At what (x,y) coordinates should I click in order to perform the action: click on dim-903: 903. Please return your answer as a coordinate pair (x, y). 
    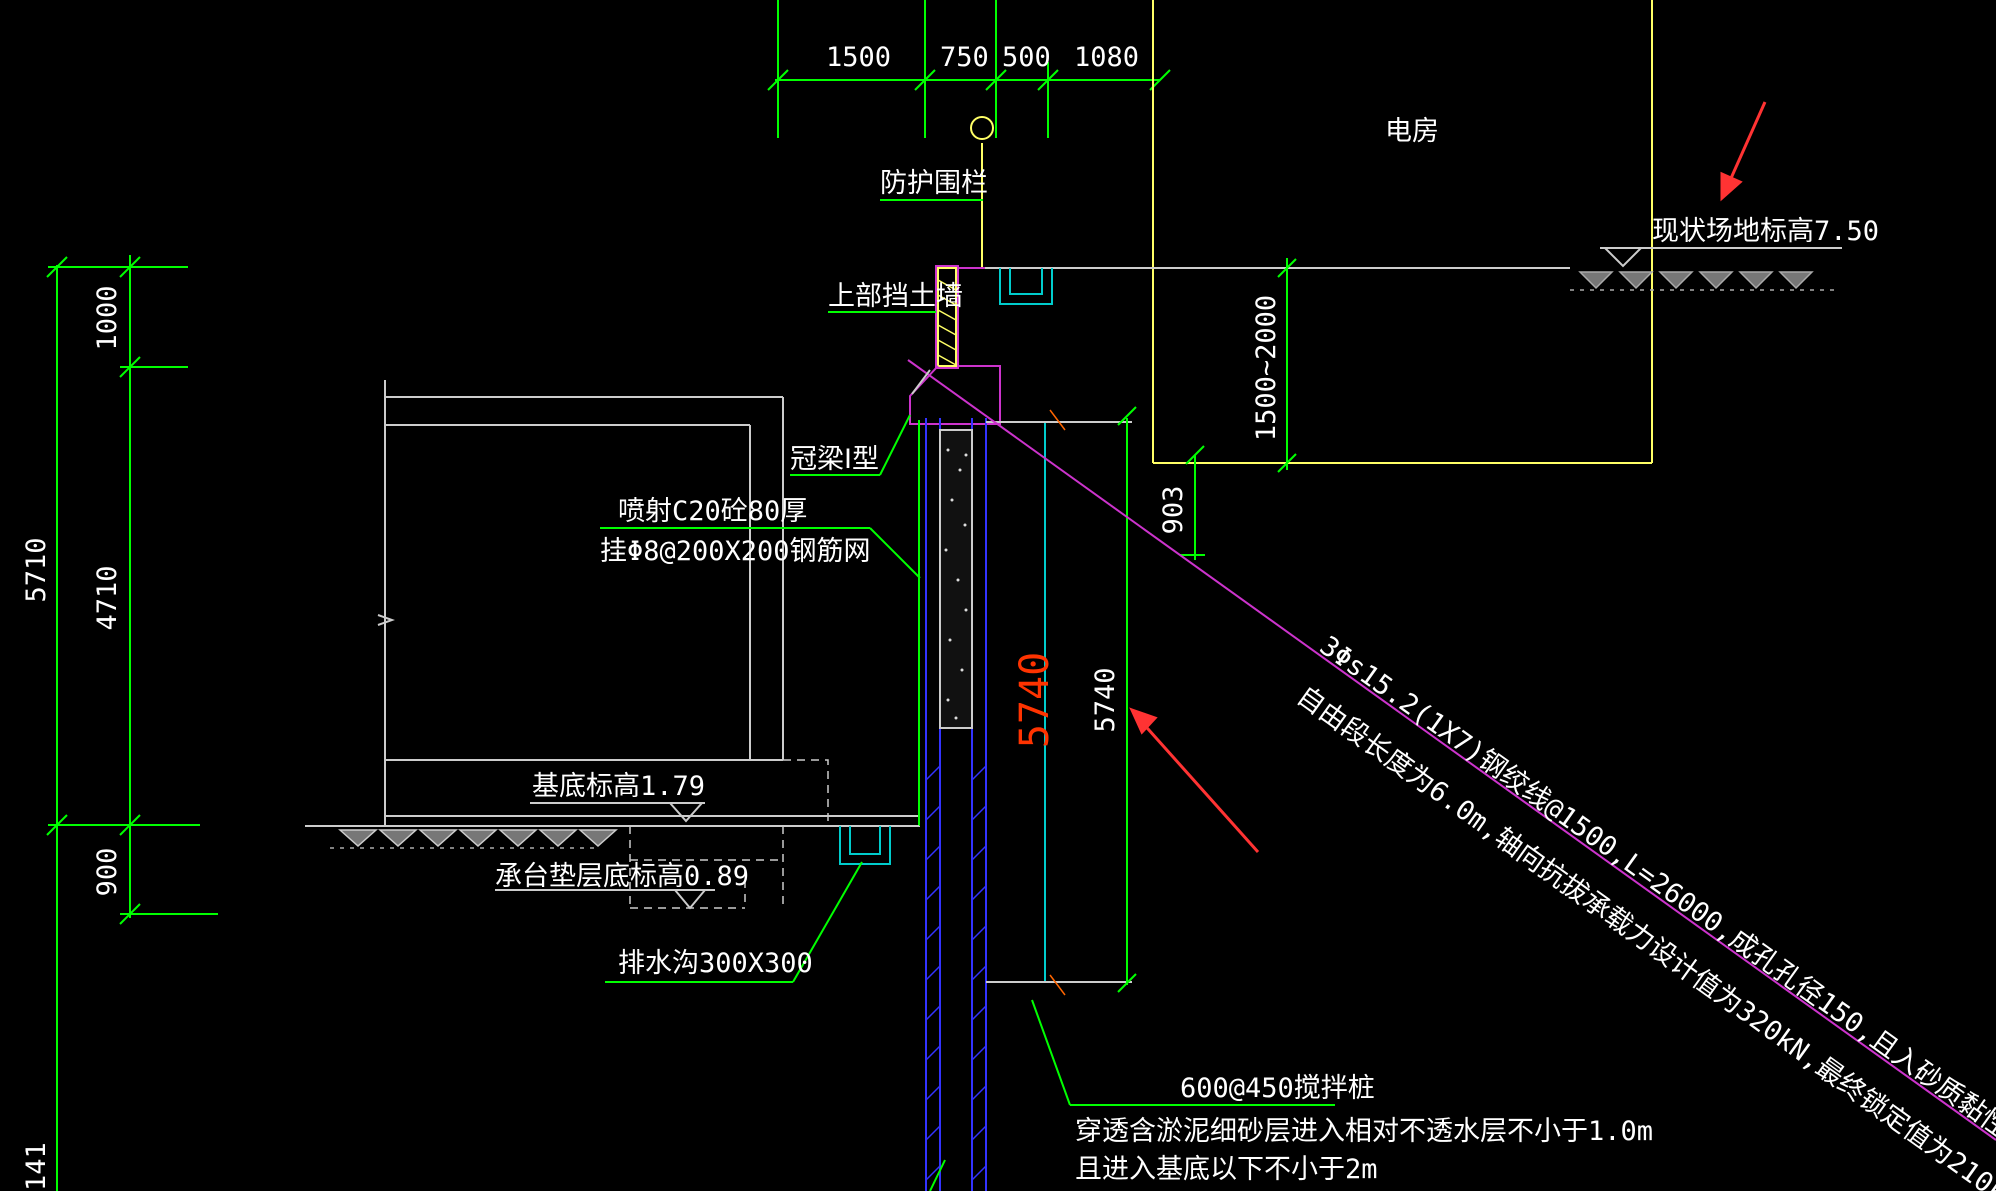
    Looking at the image, I should click on (1173, 510).